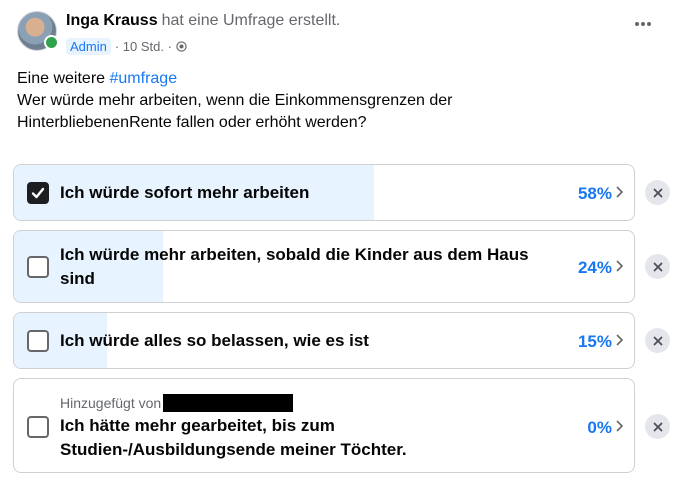 The image size is (679, 481). I want to click on post-timestamp: · 10 Std. ·, so click(143, 46).